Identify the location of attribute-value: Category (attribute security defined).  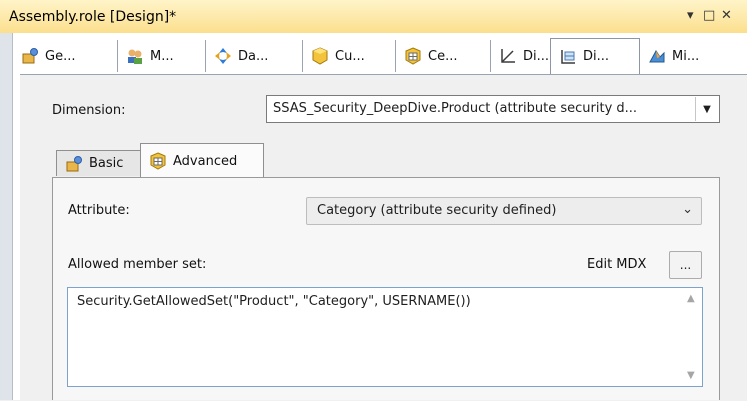
(437, 210).